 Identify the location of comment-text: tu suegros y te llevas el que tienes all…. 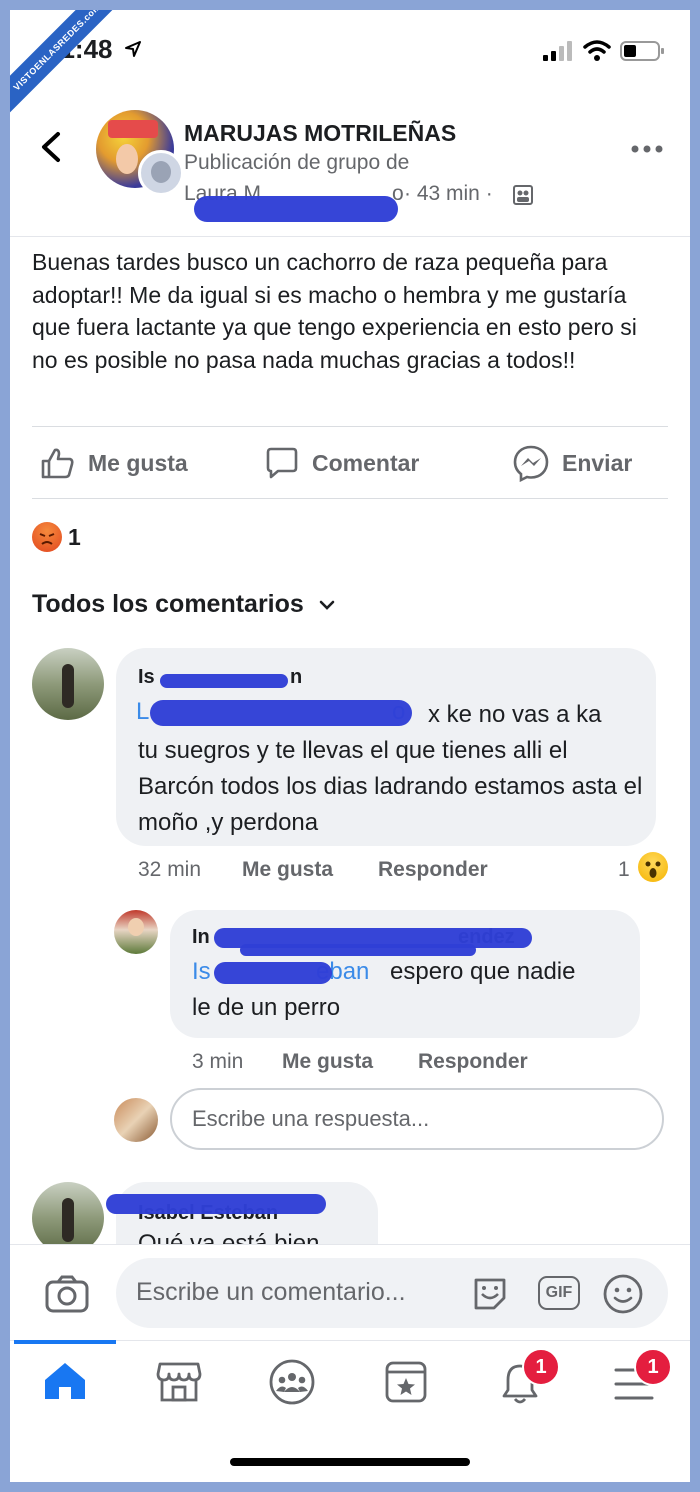
(390, 786).